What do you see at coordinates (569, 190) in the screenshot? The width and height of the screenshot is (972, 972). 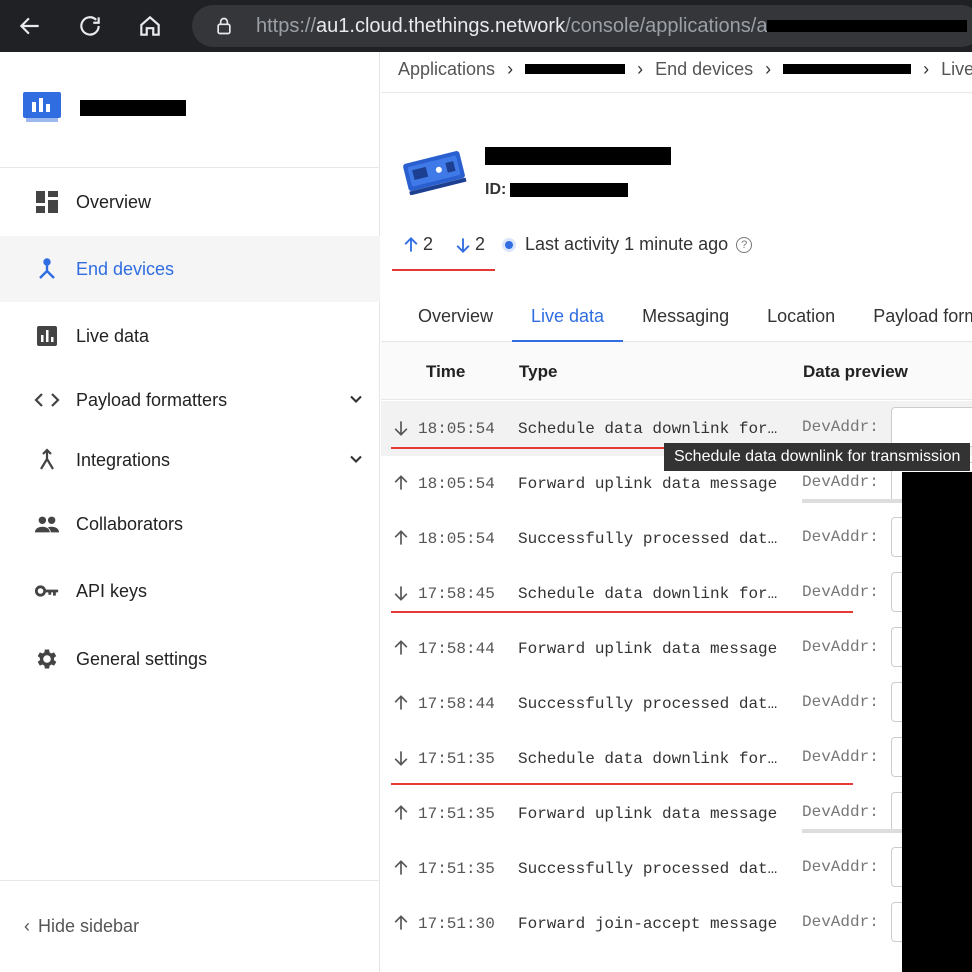 I see `device-id-redacted` at bounding box center [569, 190].